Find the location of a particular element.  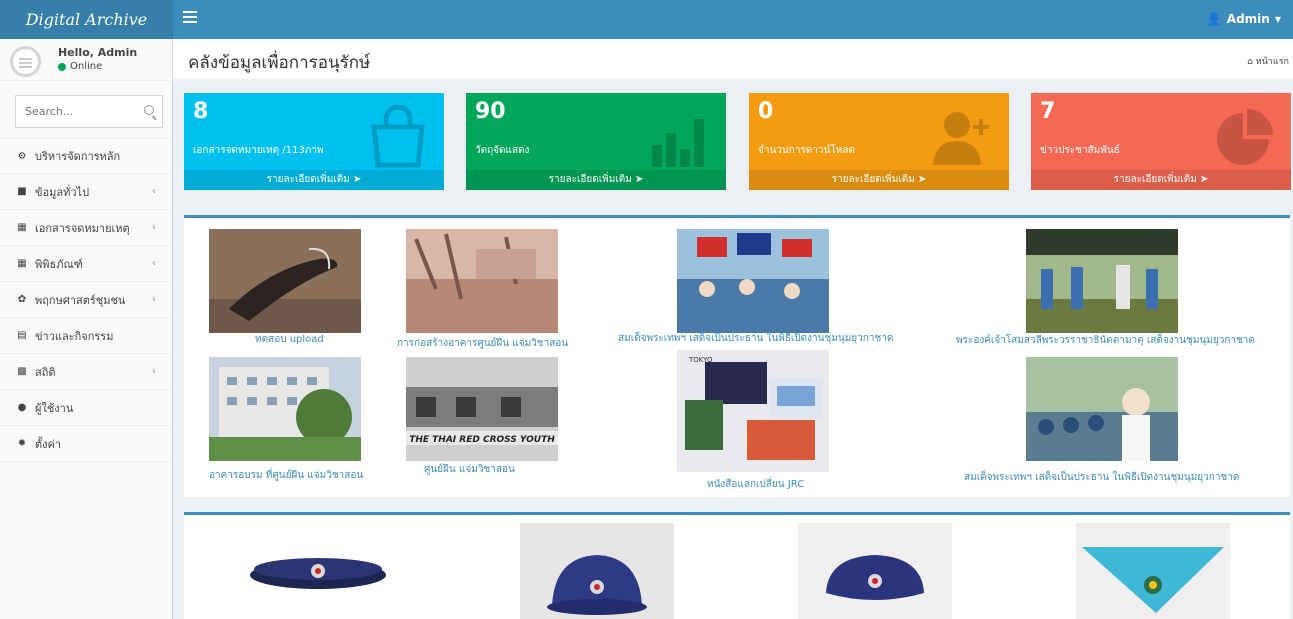

sidebar-item-label: สถิติ is located at coordinates (45, 372).